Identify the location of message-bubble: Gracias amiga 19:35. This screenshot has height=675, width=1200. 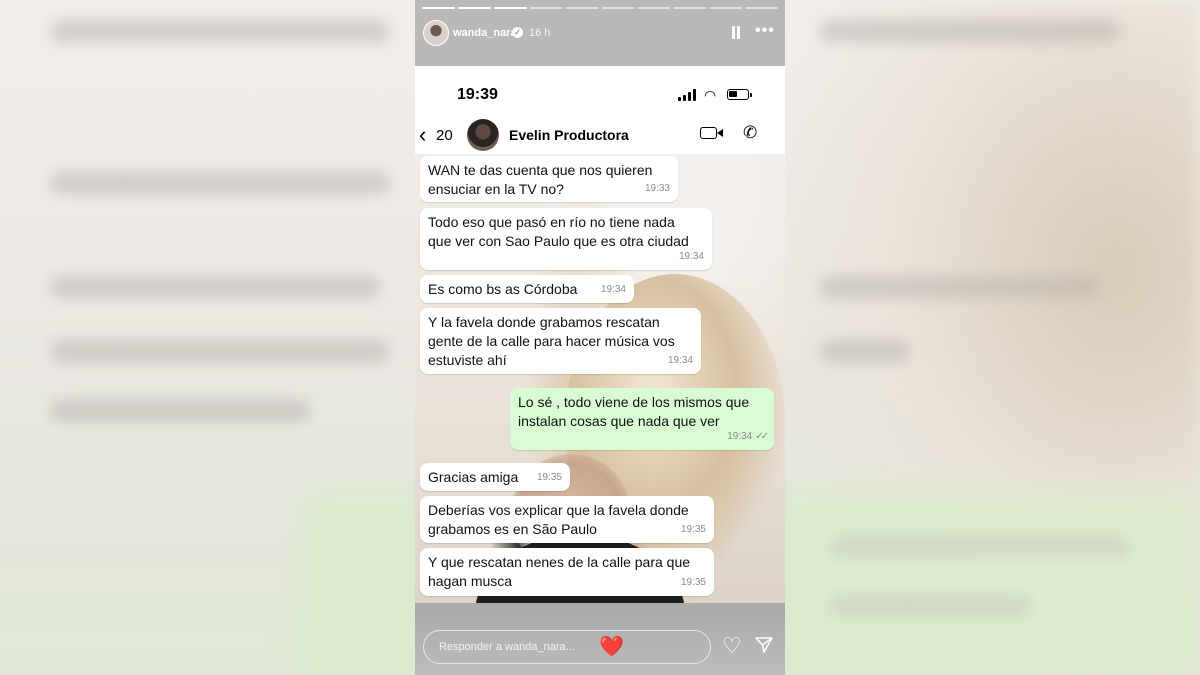
(495, 477).